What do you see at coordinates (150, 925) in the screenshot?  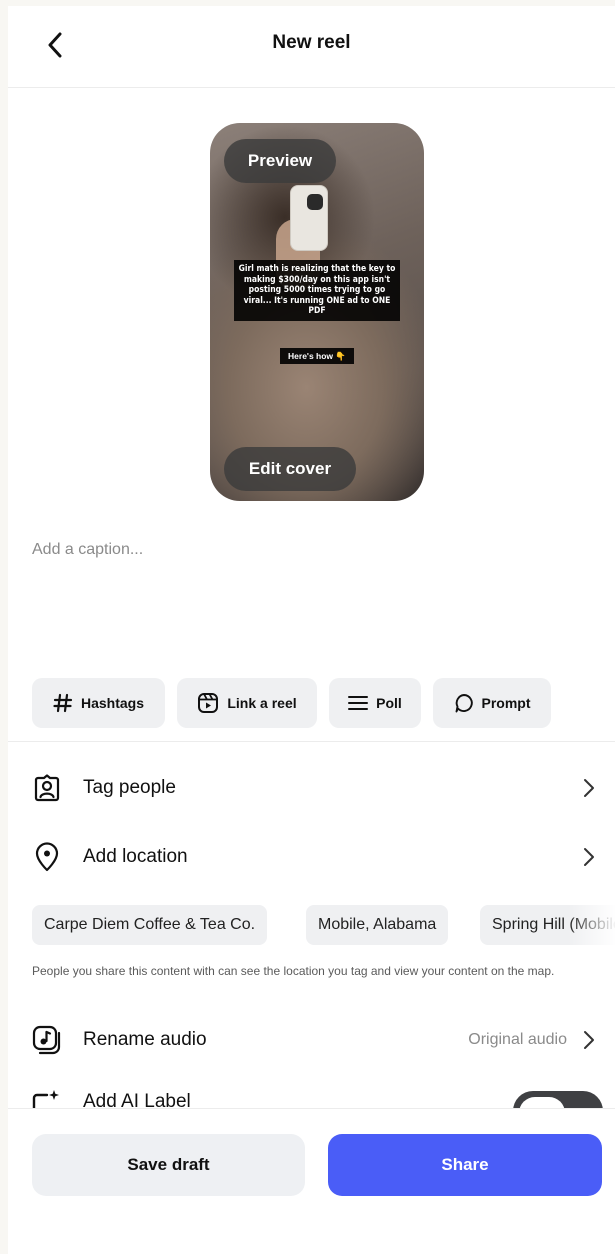 I see `location-suggestion-chip: Carpe Diem Coffee & Tea Co.` at bounding box center [150, 925].